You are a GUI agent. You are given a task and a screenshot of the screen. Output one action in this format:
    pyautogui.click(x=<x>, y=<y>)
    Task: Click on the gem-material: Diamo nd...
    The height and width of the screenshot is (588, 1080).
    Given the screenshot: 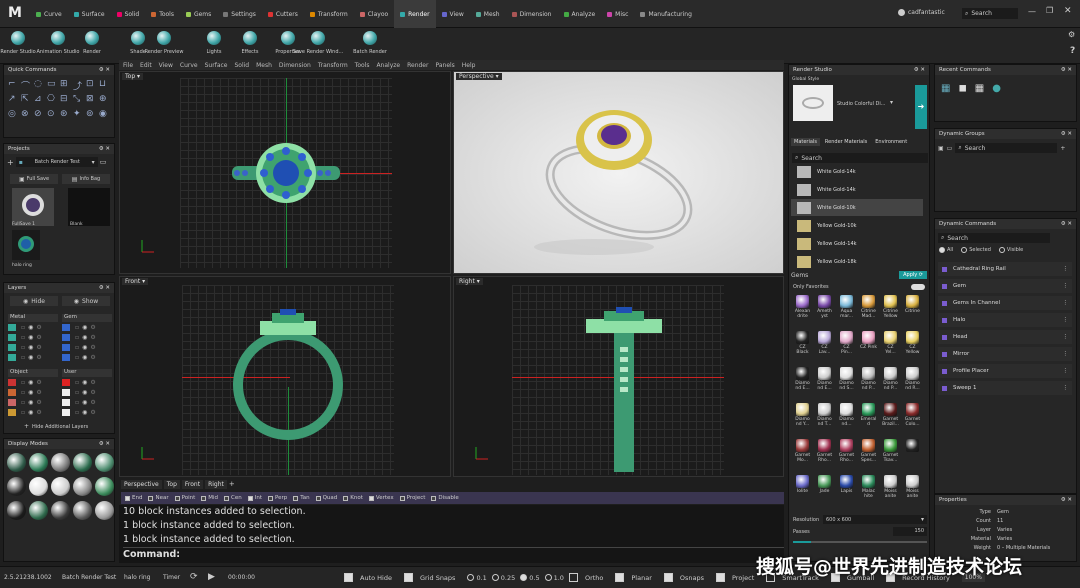 What is the action you would take?
    pyautogui.click(x=846, y=415)
    